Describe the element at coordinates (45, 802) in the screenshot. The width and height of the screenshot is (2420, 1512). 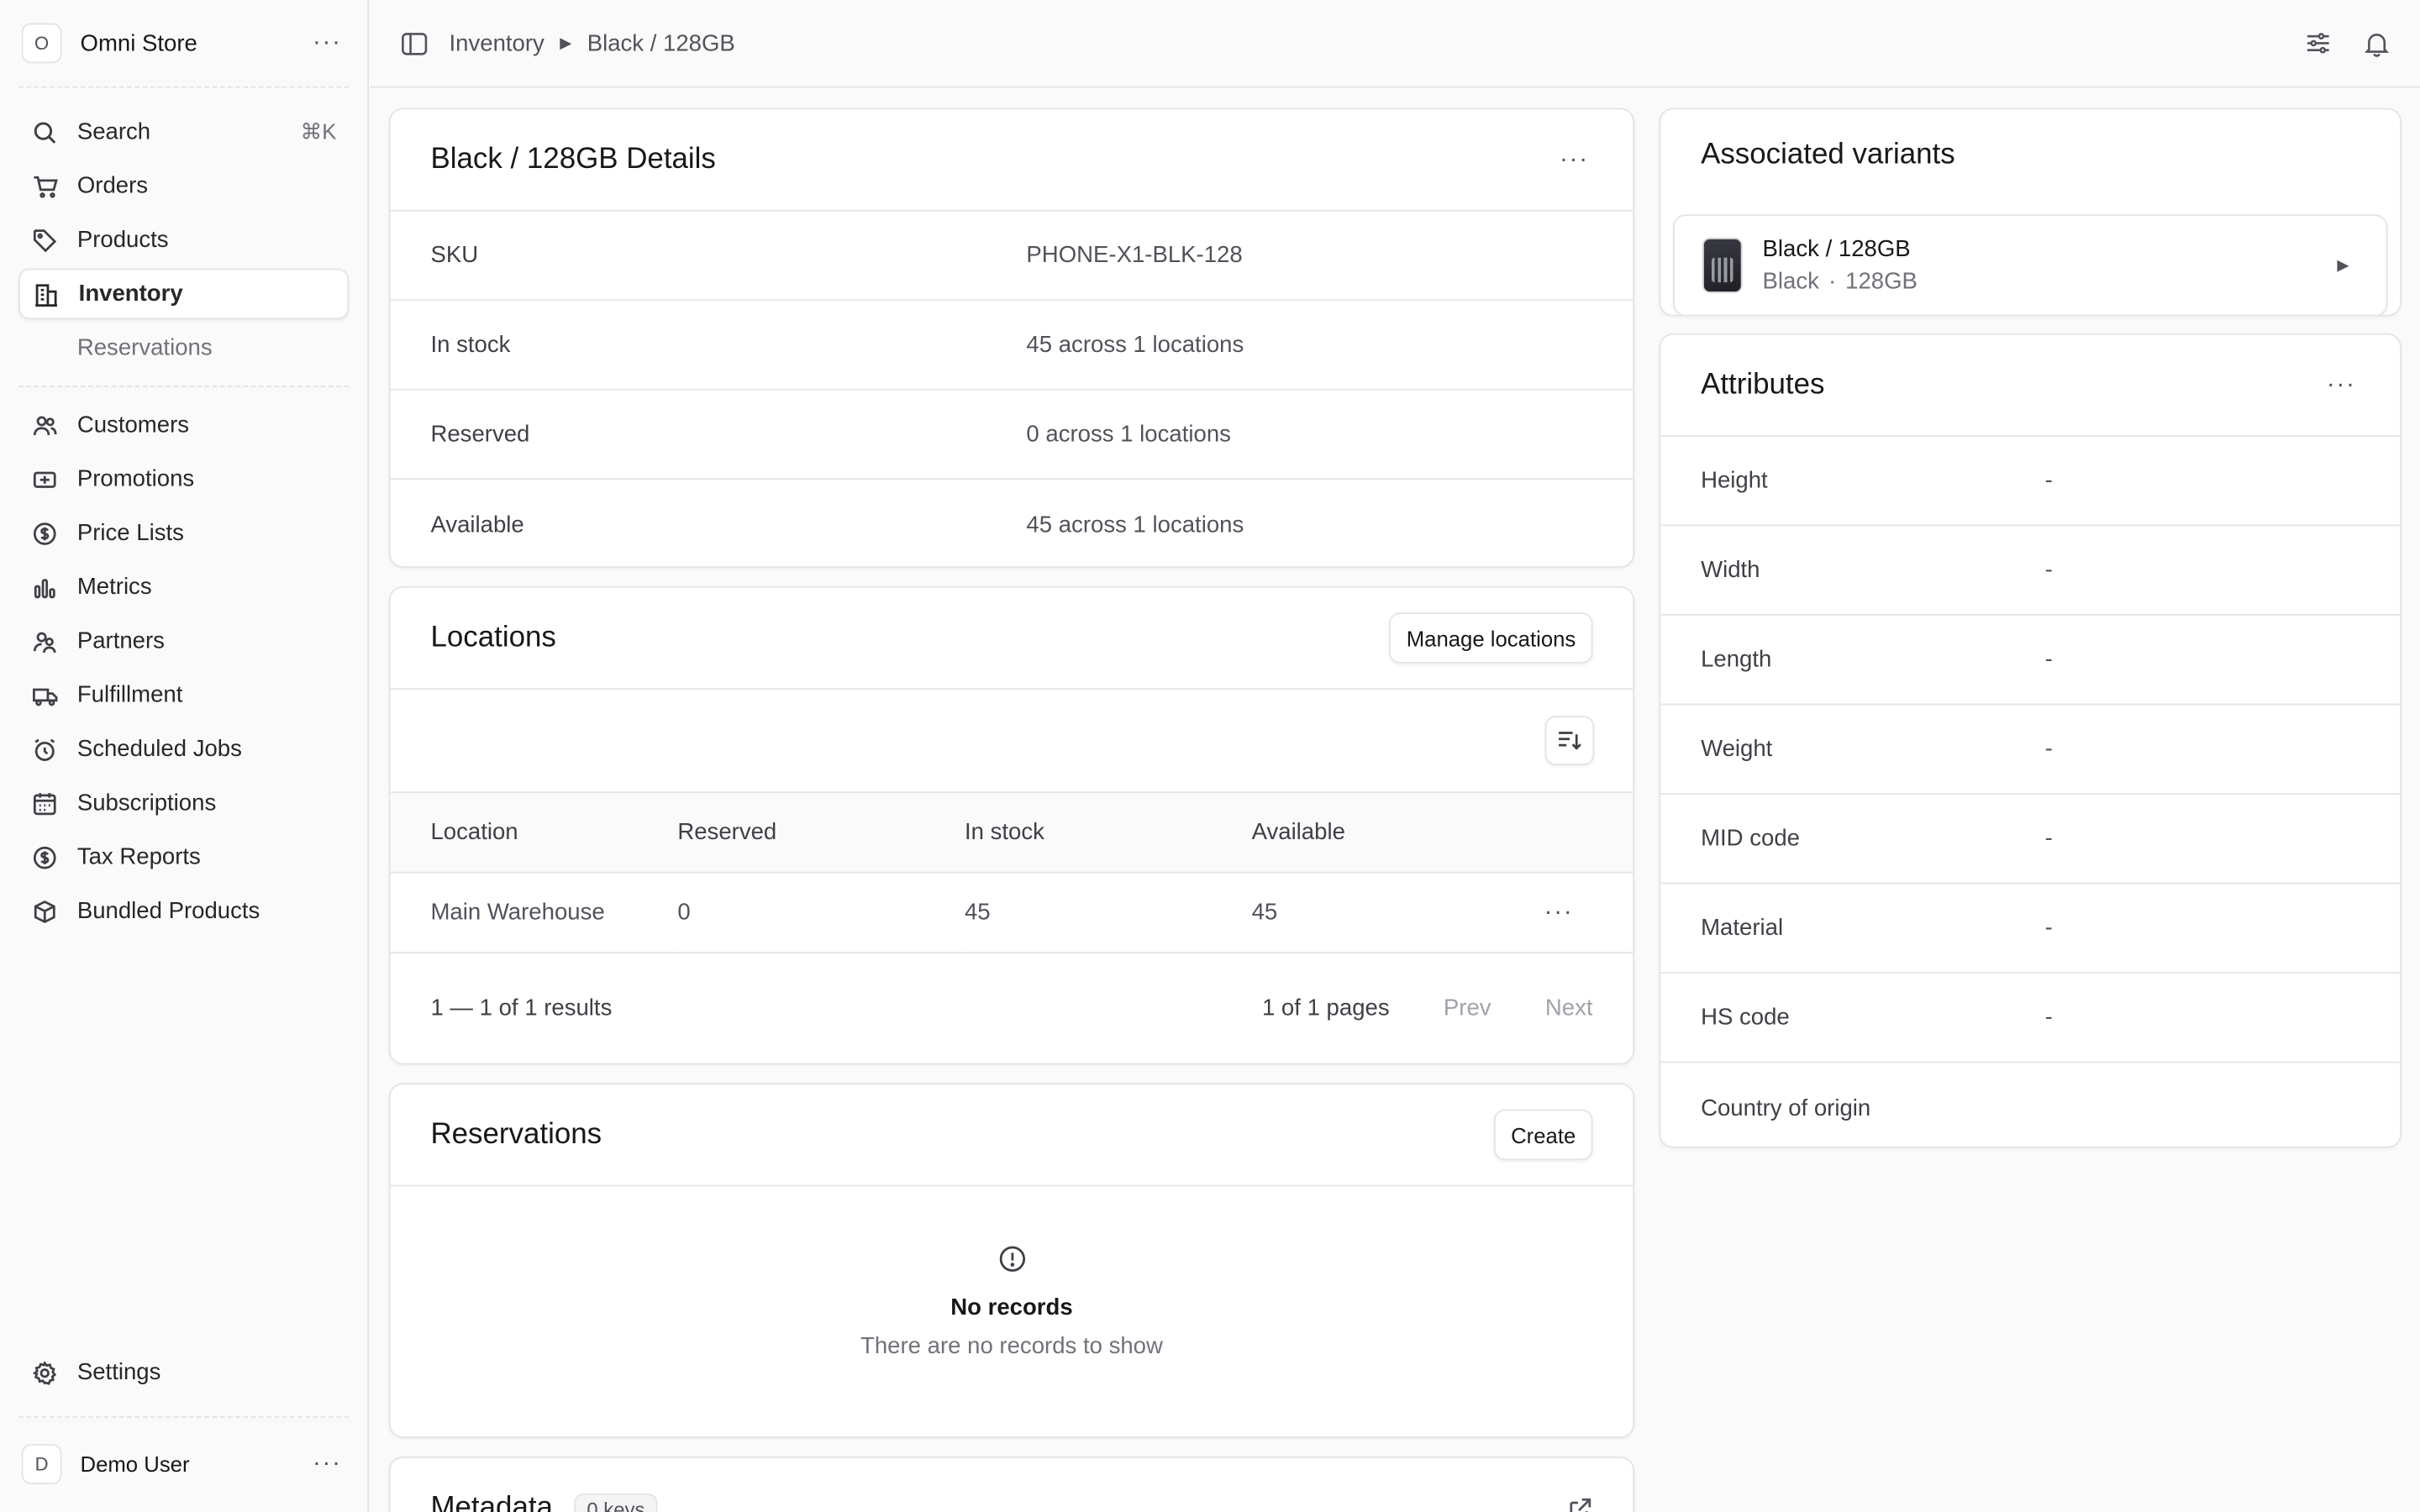
I see `calendar-icon` at that location.